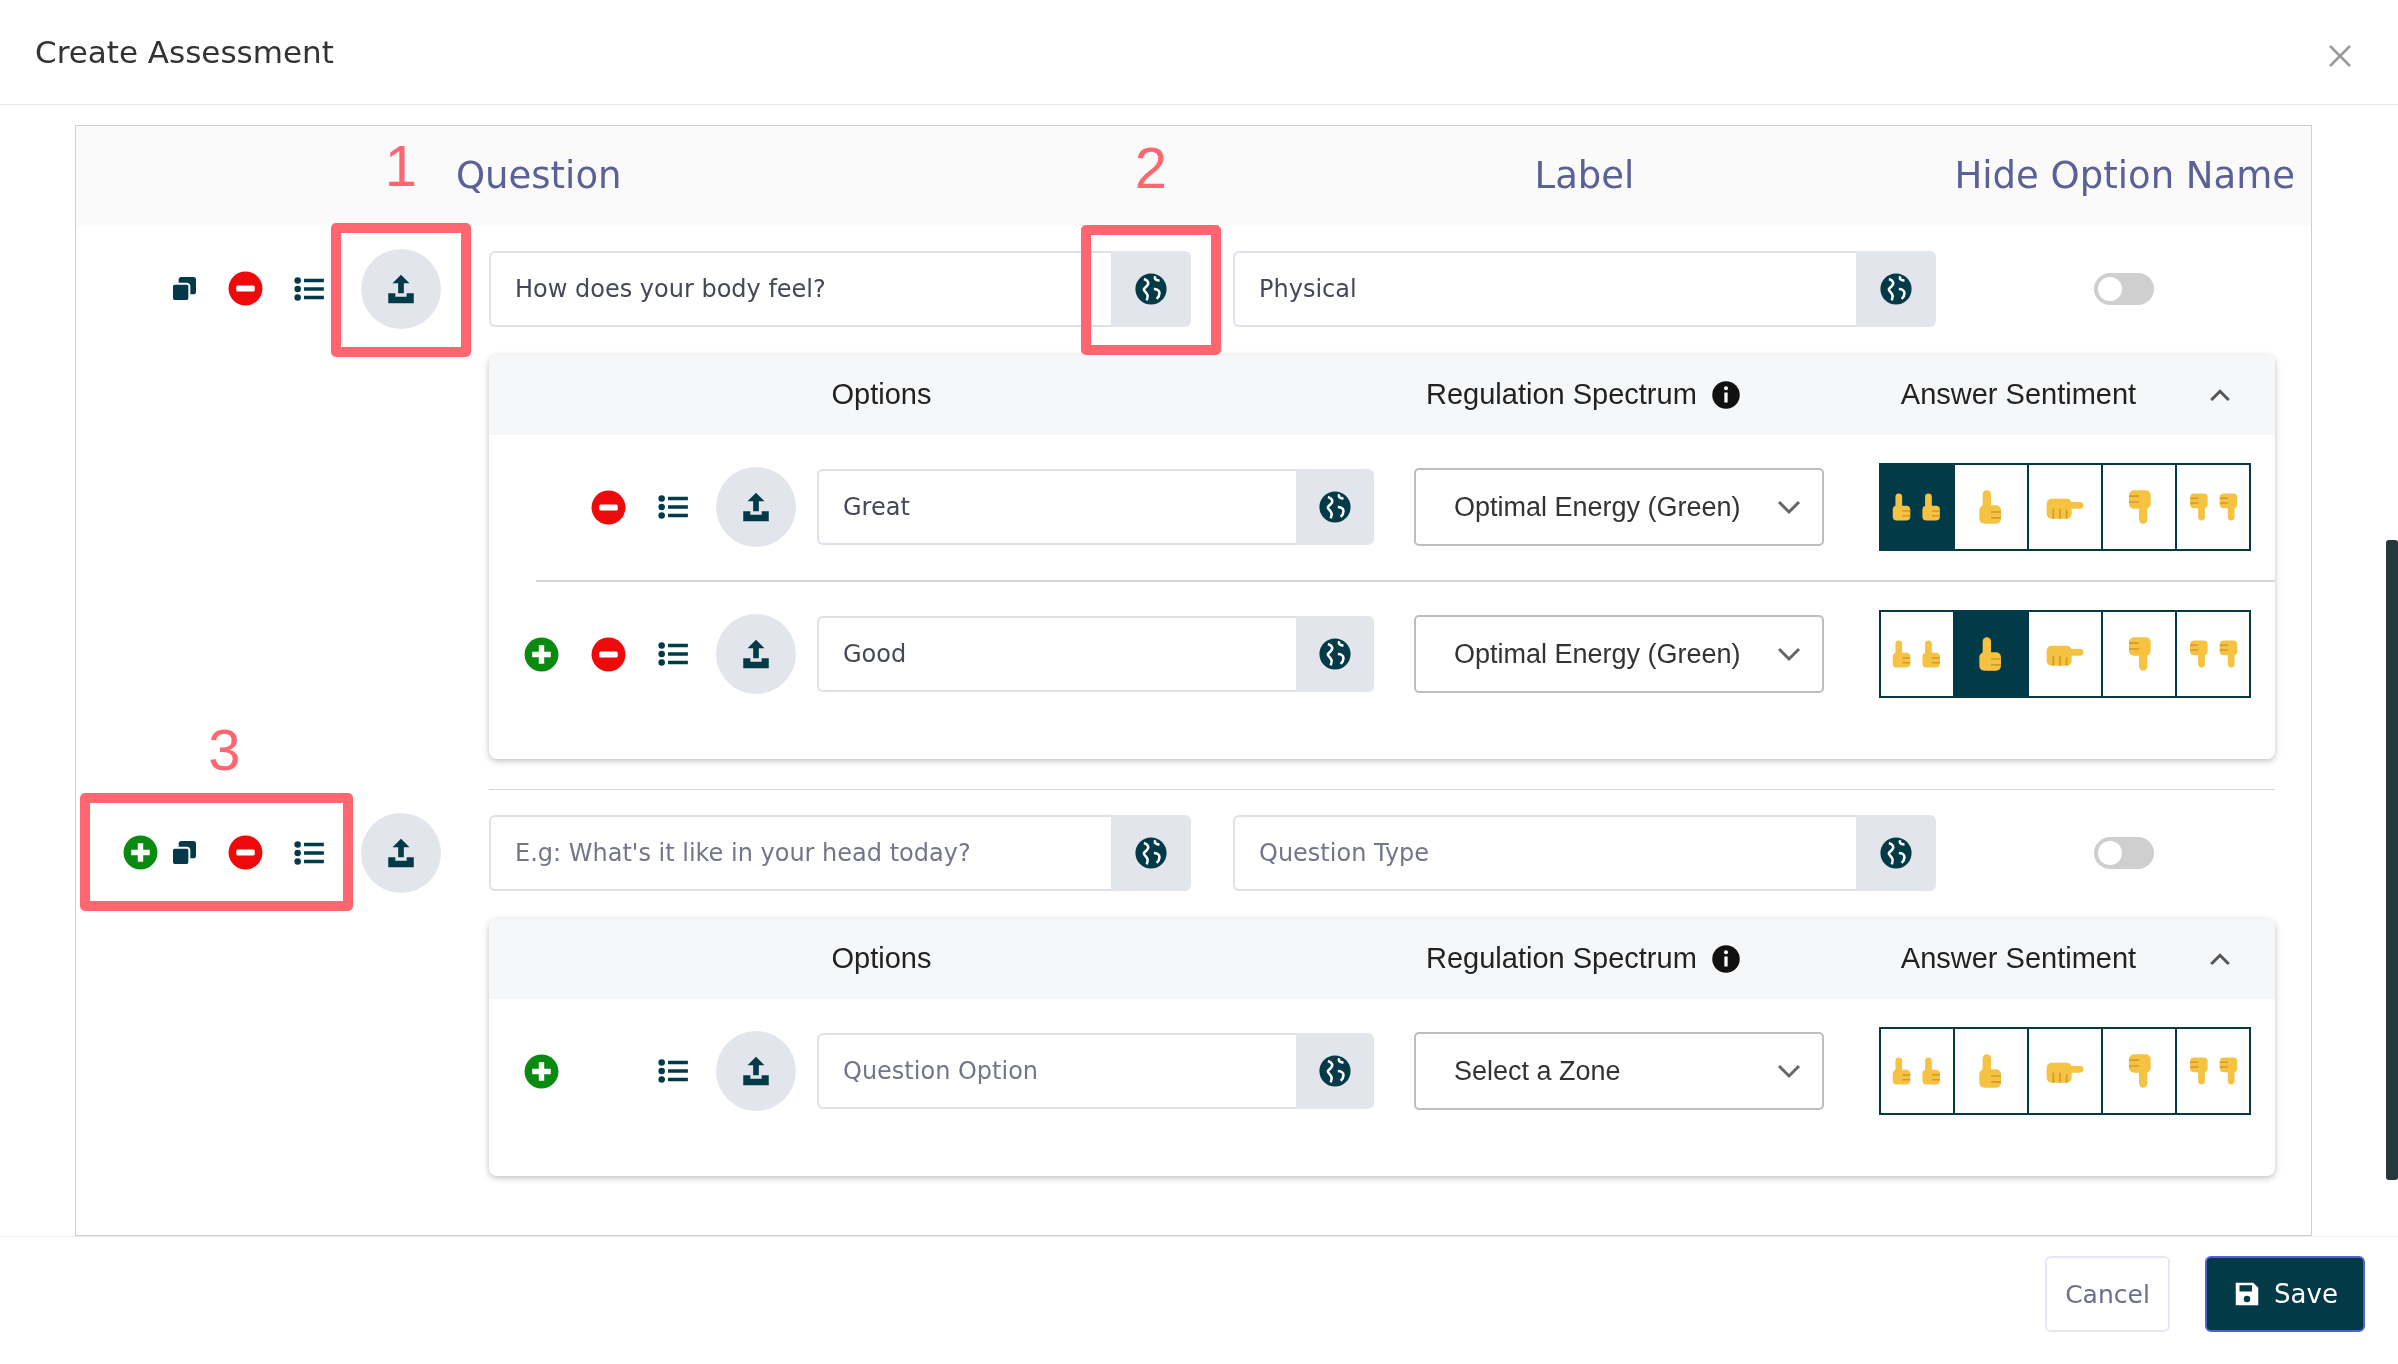 The width and height of the screenshot is (2398, 1364). I want to click on column-header: Label, so click(1584, 176).